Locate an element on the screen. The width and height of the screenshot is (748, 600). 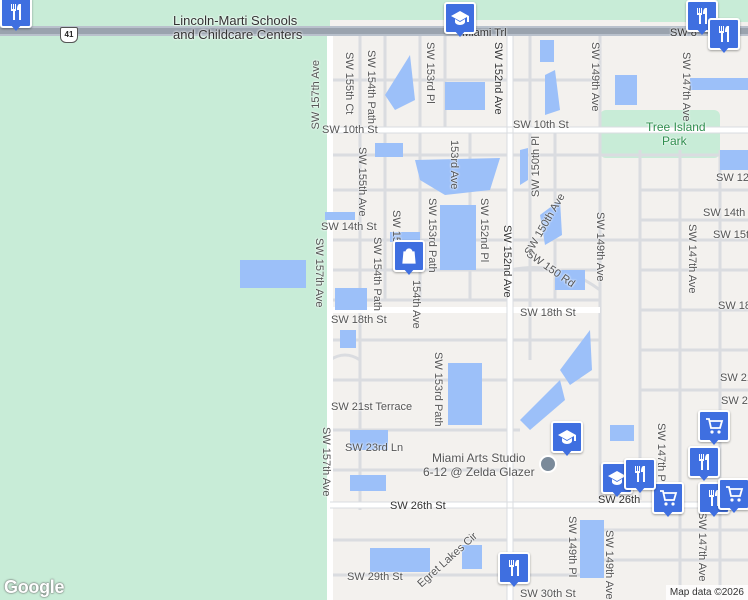
street-label-sw-26th-a: SW 26th St is located at coordinates (418, 506).